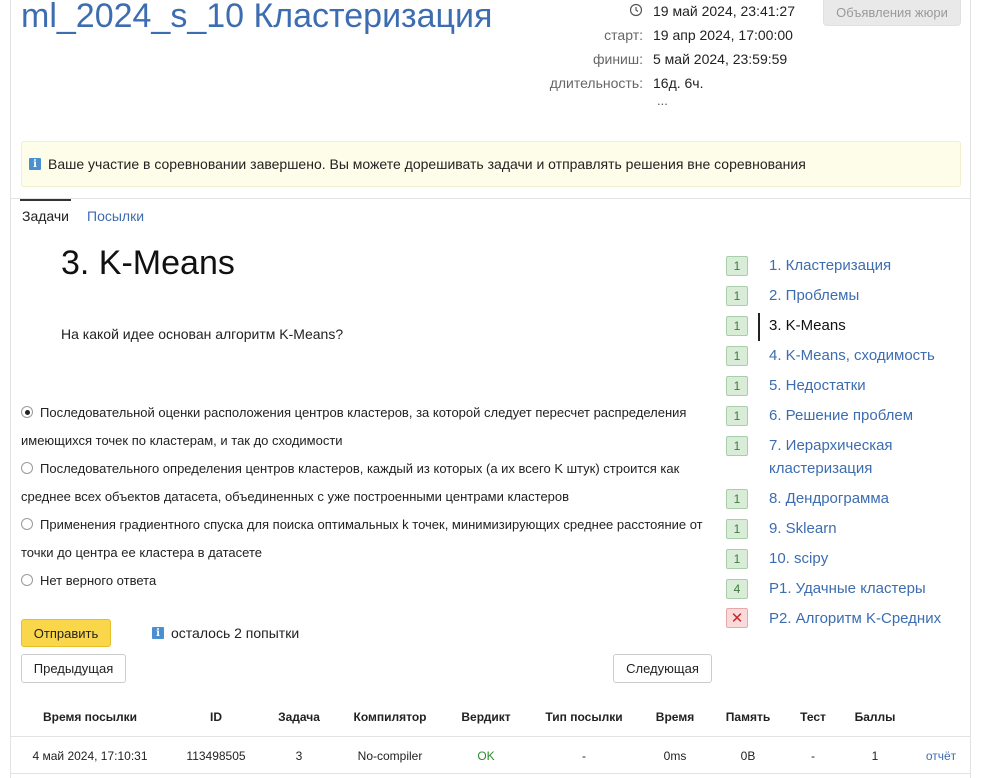 The width and height of the screenshot is (1002, 778). Describe the element at coordinates (866, 558) in the screenshot. I see `sidebar-problem-link: 10. scipy` at that location.